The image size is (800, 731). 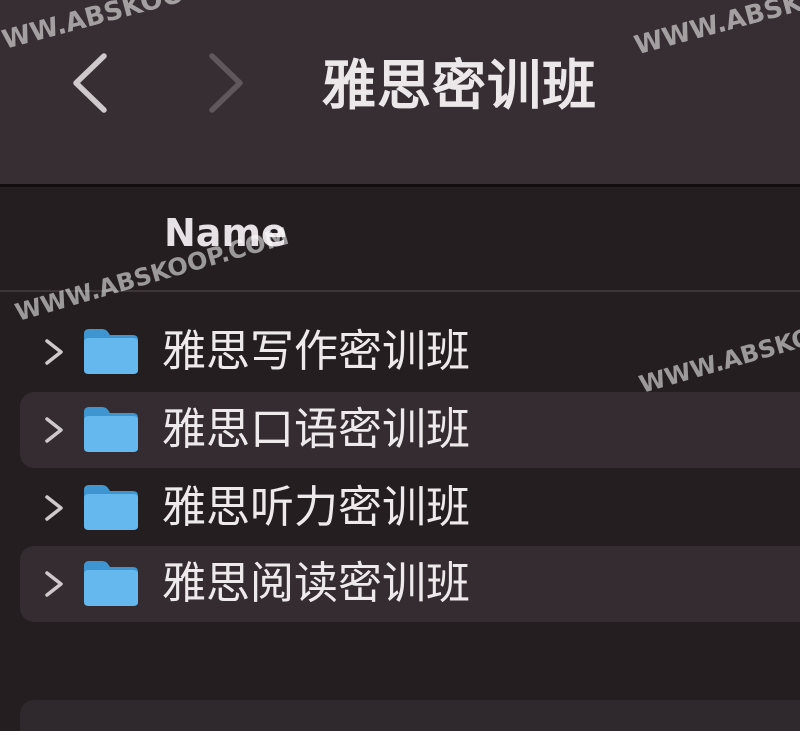 I want to click on column-header-name: Name, so click(x=225, y=233).